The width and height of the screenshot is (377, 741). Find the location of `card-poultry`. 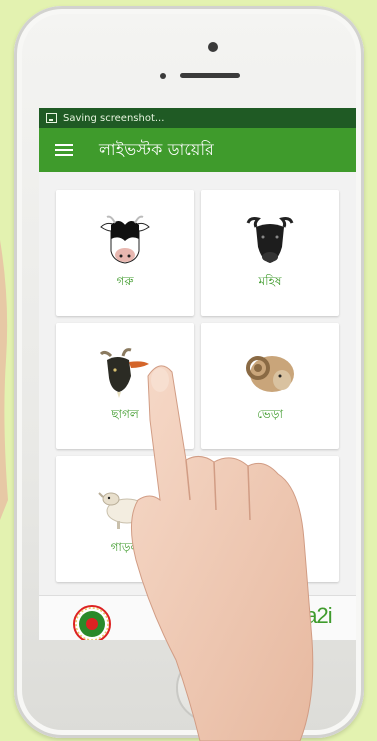

card-poultry is located at coordinates (270, 519).